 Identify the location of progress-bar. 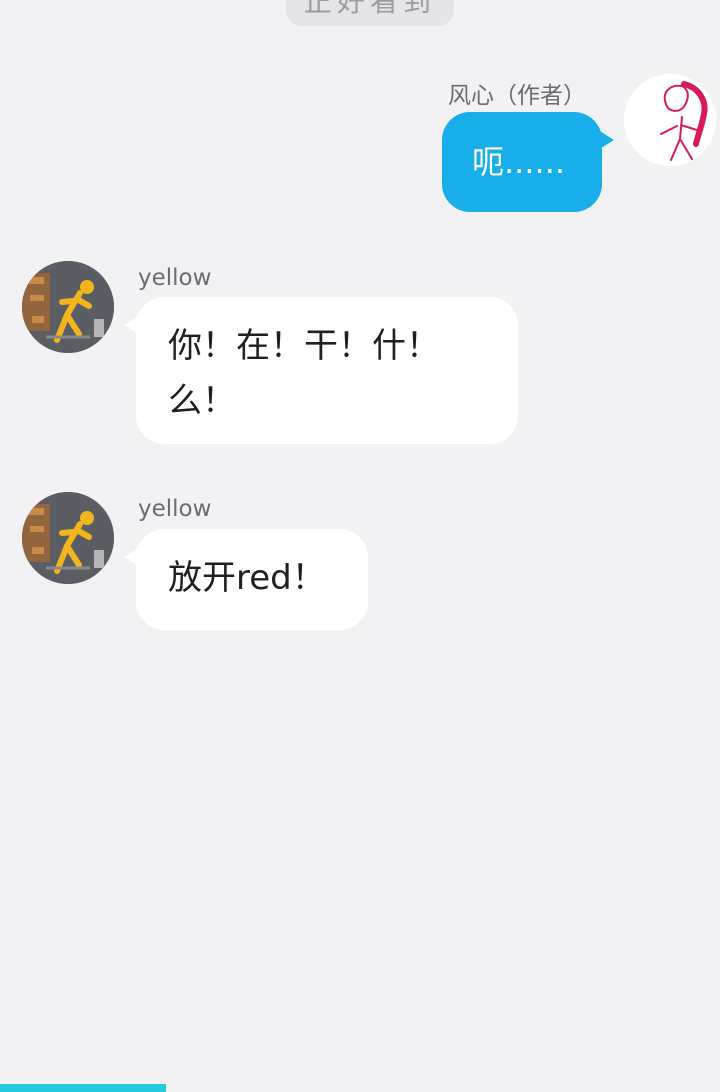
(83, 1088).